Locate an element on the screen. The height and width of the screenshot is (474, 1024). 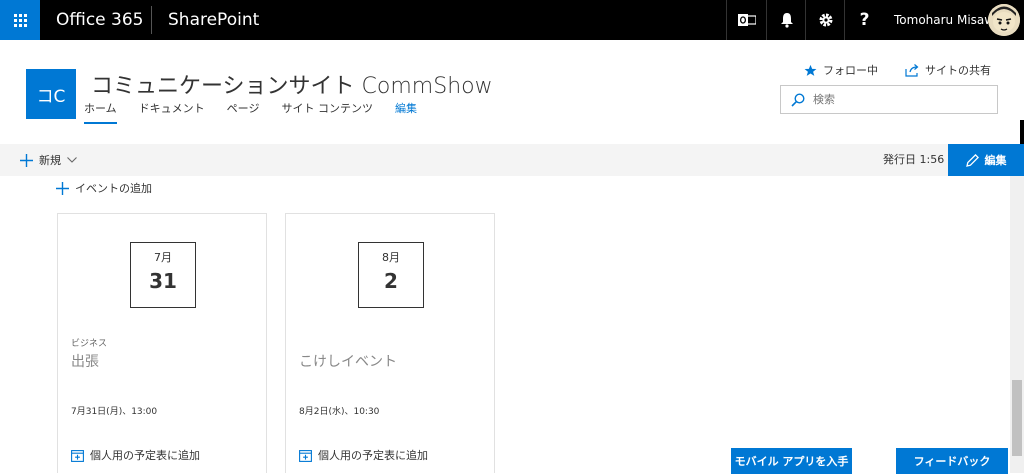
event-date-box: 8月 2 is located at coordinates (391, 275).